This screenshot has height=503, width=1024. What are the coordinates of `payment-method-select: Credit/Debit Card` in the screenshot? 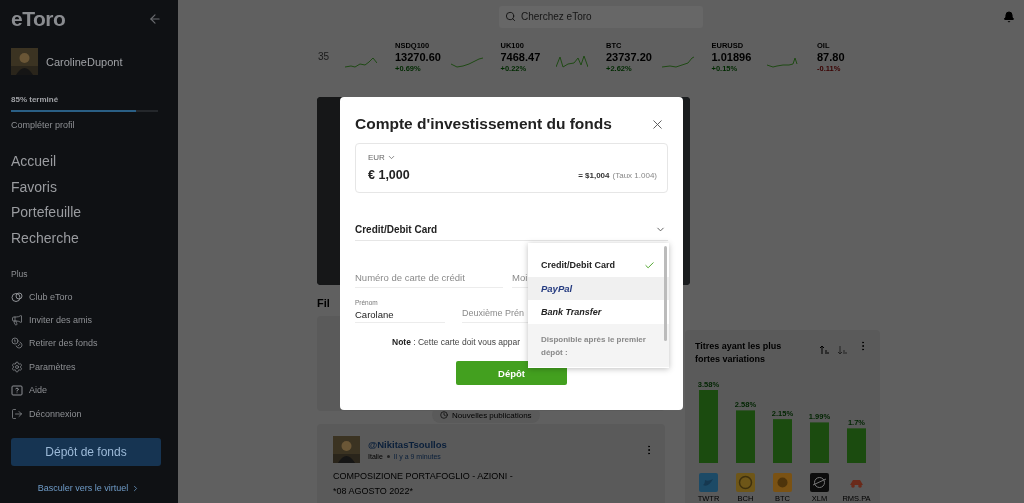 It's located at (511, 230).